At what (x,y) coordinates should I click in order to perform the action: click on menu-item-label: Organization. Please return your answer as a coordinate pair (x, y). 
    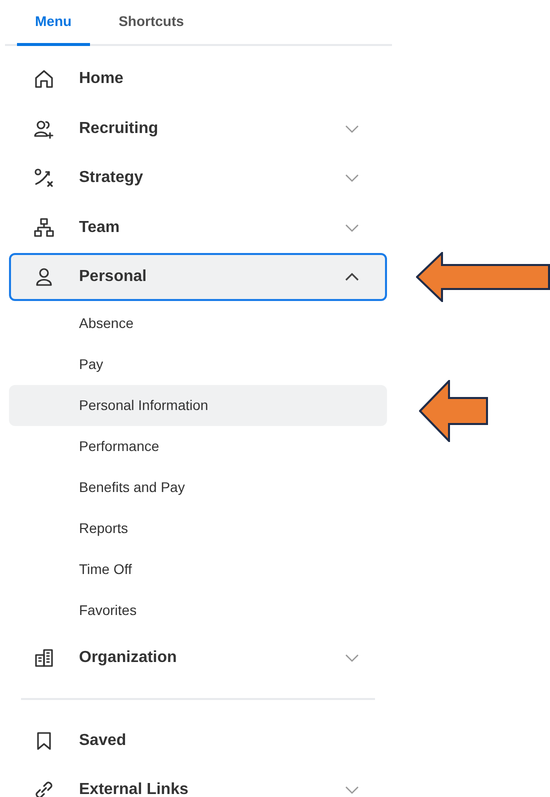
    Looking at the image, I should click on (128, 658).